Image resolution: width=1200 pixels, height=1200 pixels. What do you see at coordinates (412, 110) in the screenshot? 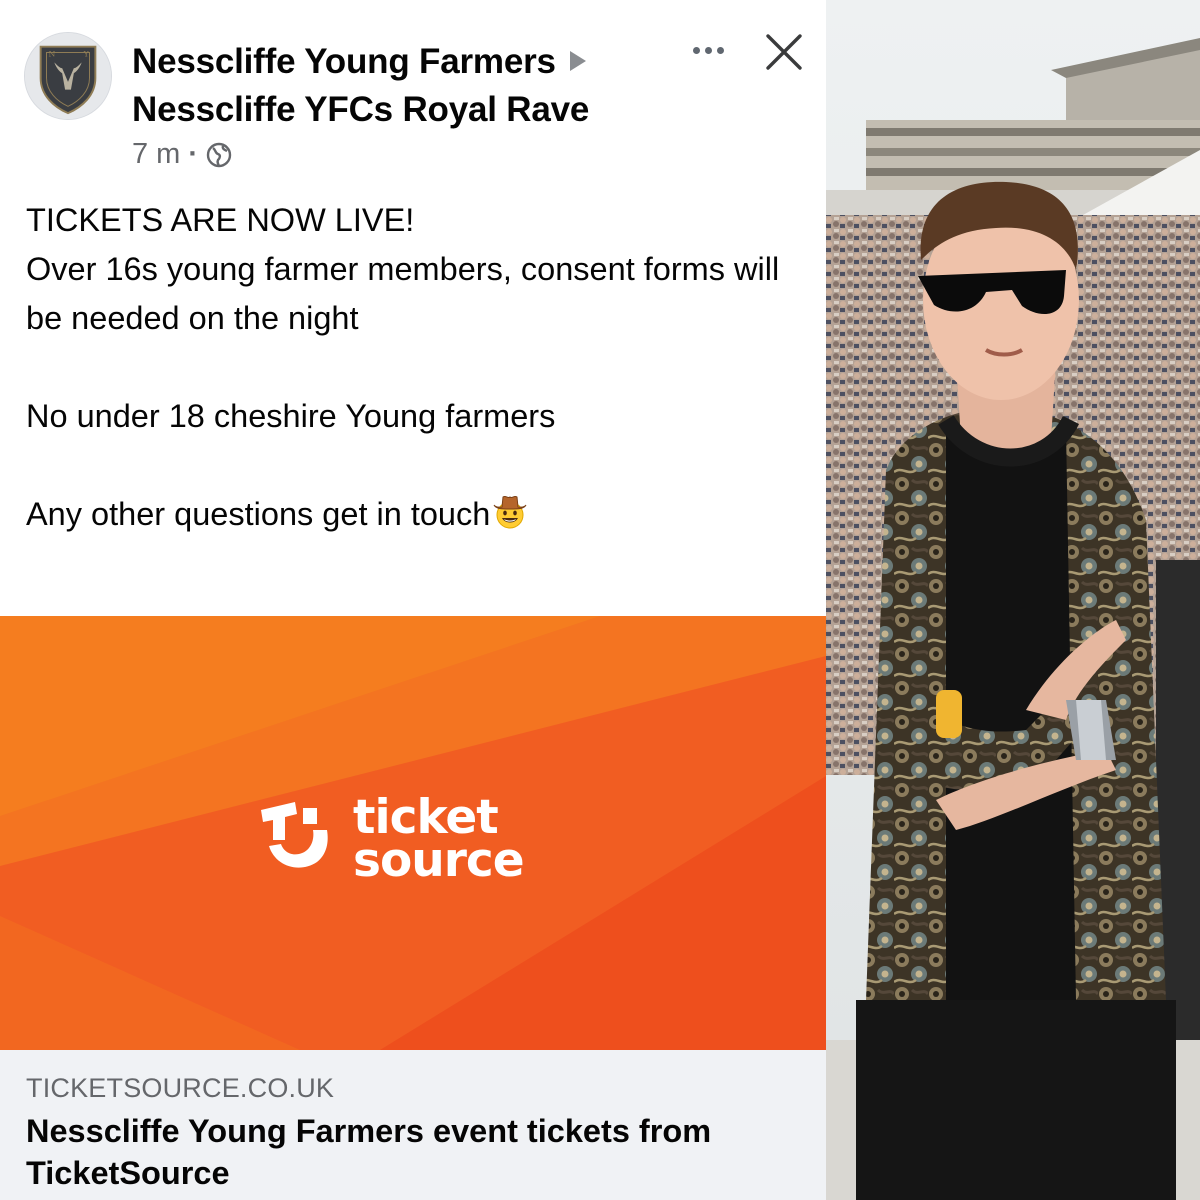
I see `event-name: Nesscliffe YFCs Royal Rave` at bounding box center [412, 110].